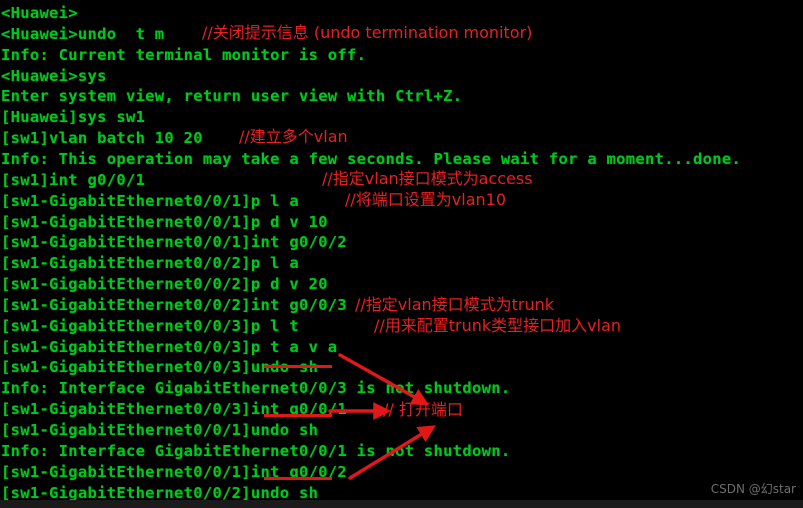 The height and width of the screenshot is (508, 803). What do you see at coordinates (39, 13) in the screenshot?
I see `terminal-line: <Huawei>` at bounding box center [39, 13].